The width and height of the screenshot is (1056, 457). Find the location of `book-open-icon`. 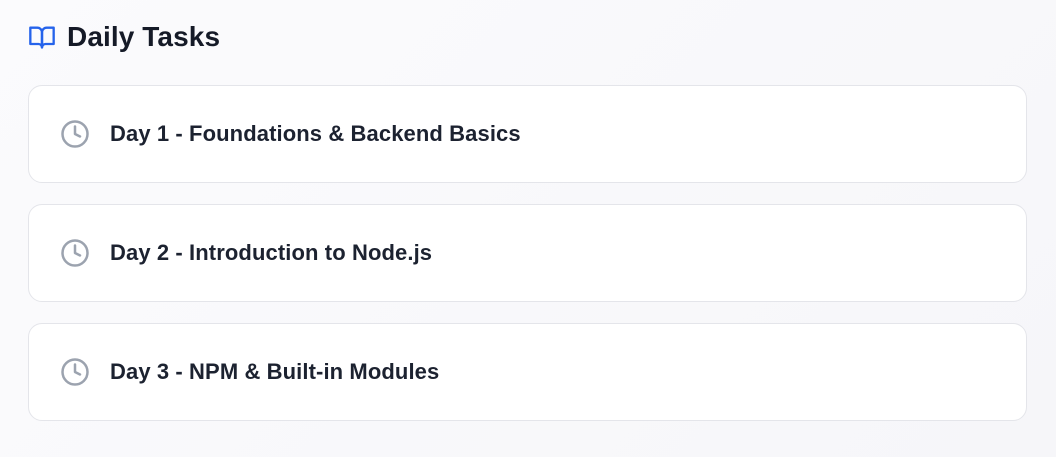

book-open-icon is located at coordinates (42, 37).